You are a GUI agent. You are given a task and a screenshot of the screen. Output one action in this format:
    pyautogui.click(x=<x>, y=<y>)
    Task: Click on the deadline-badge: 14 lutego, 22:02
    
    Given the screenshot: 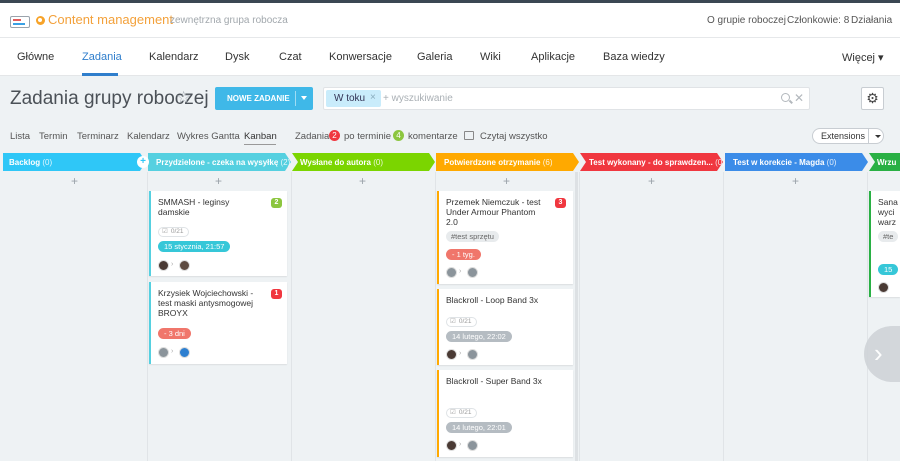 What is the action you would take?
    pyautogui.click(x=479, y=336)
    